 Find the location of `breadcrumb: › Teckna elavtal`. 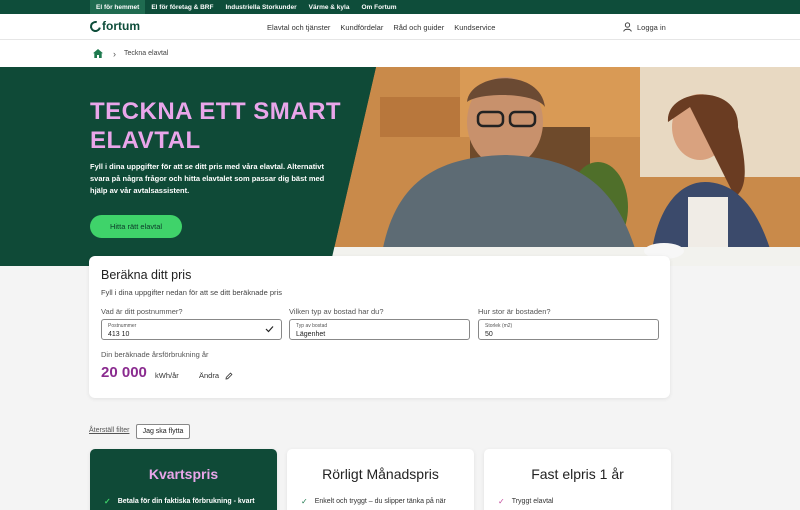

breadcrumb: › Teckna elavtal is located at coordinates (400, 53).